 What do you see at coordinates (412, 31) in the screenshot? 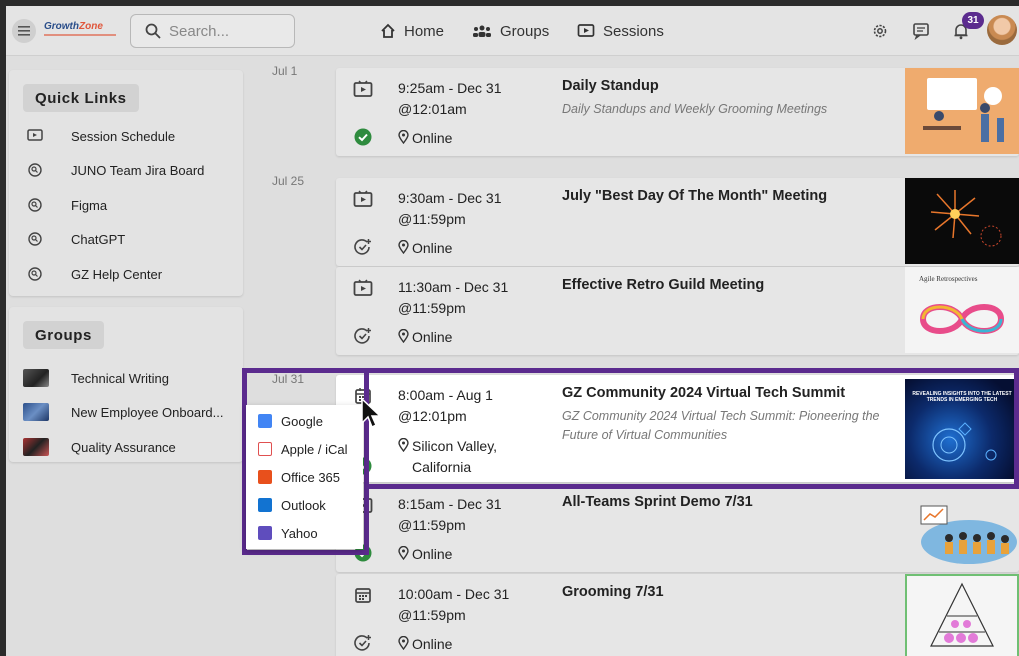
I see `nav-home: Home` at bounding box center [412, 31].